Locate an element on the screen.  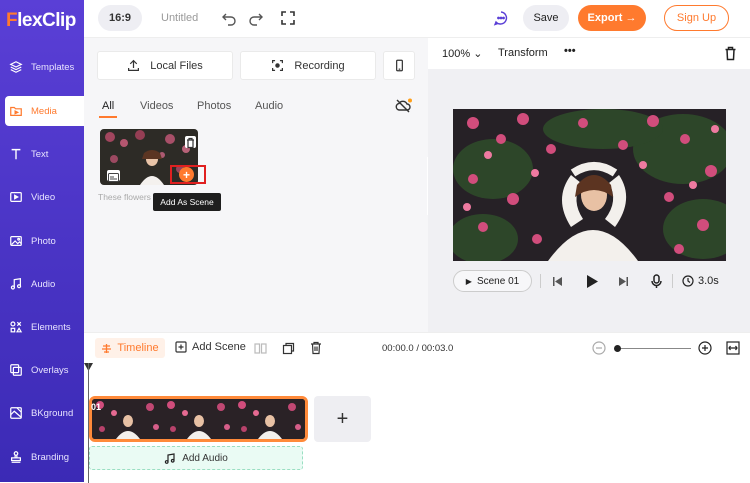
recording-button: Recording is located at coordinates (308, 65).